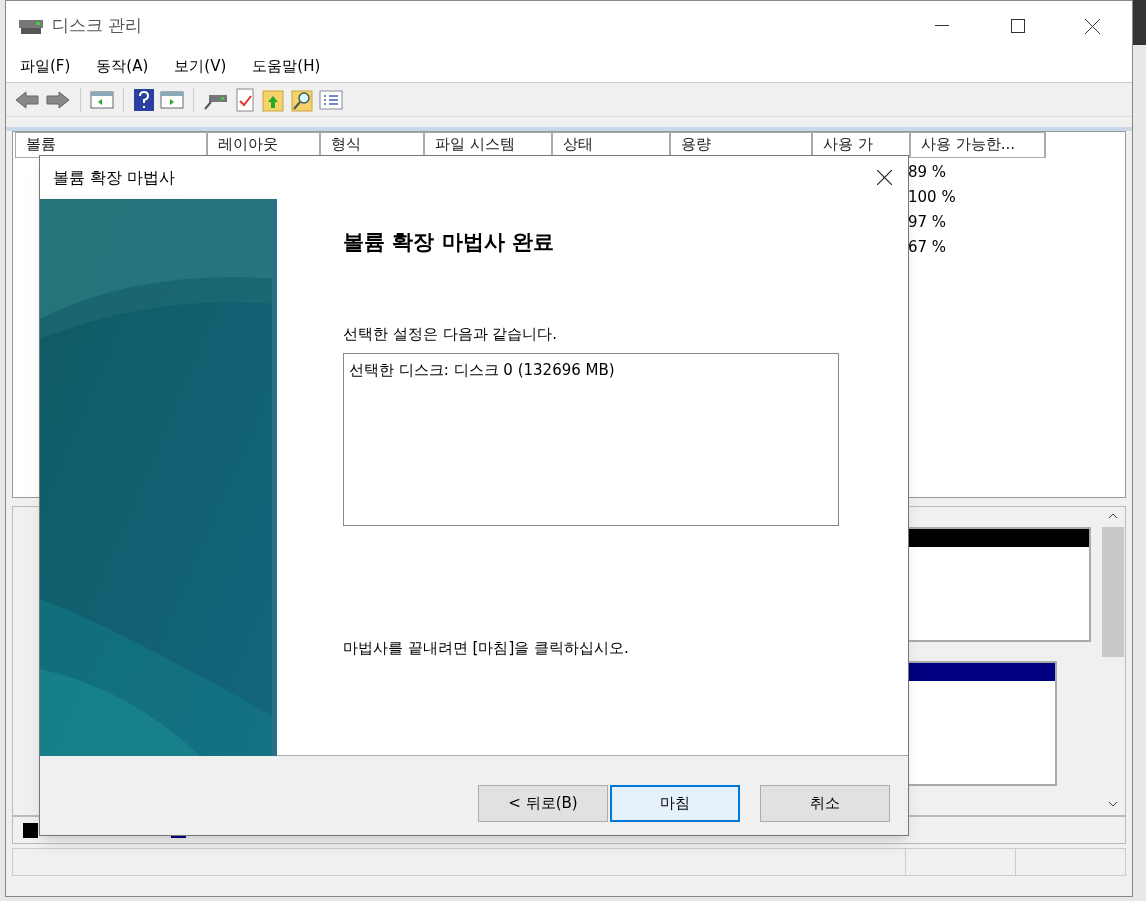  What do you see at coordinates (372, 145) in the screenshot?
I see `column-header: 형식` at bounding box center [372, 145].